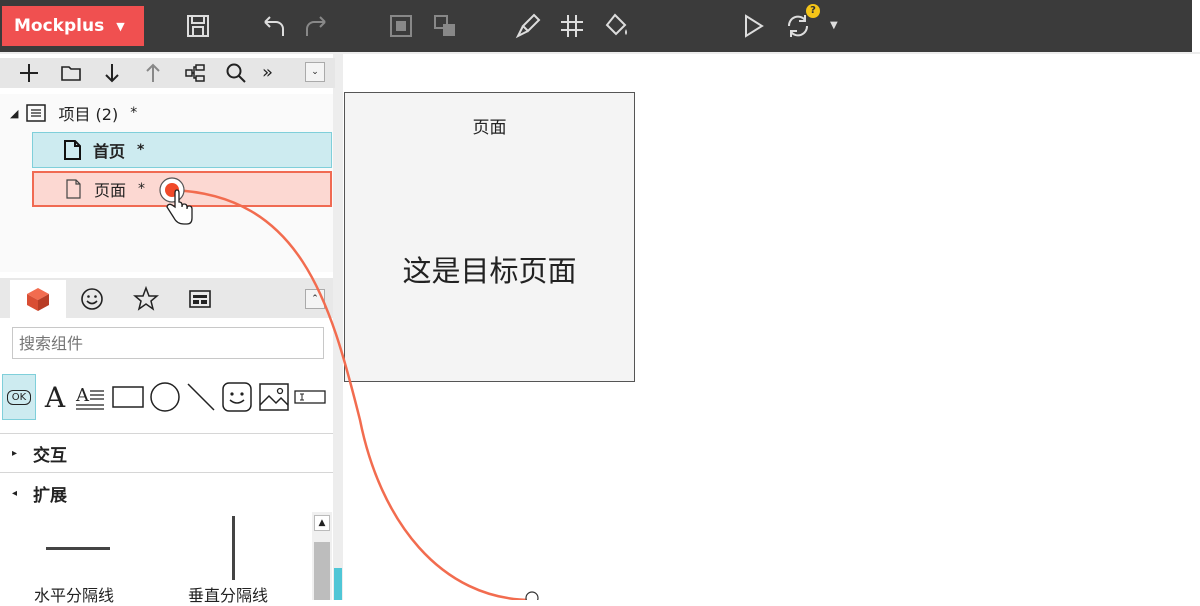 The height and width of the screenshot is (606, 1200). I want to click on brand-label: Mockplus, so click(59, 26).